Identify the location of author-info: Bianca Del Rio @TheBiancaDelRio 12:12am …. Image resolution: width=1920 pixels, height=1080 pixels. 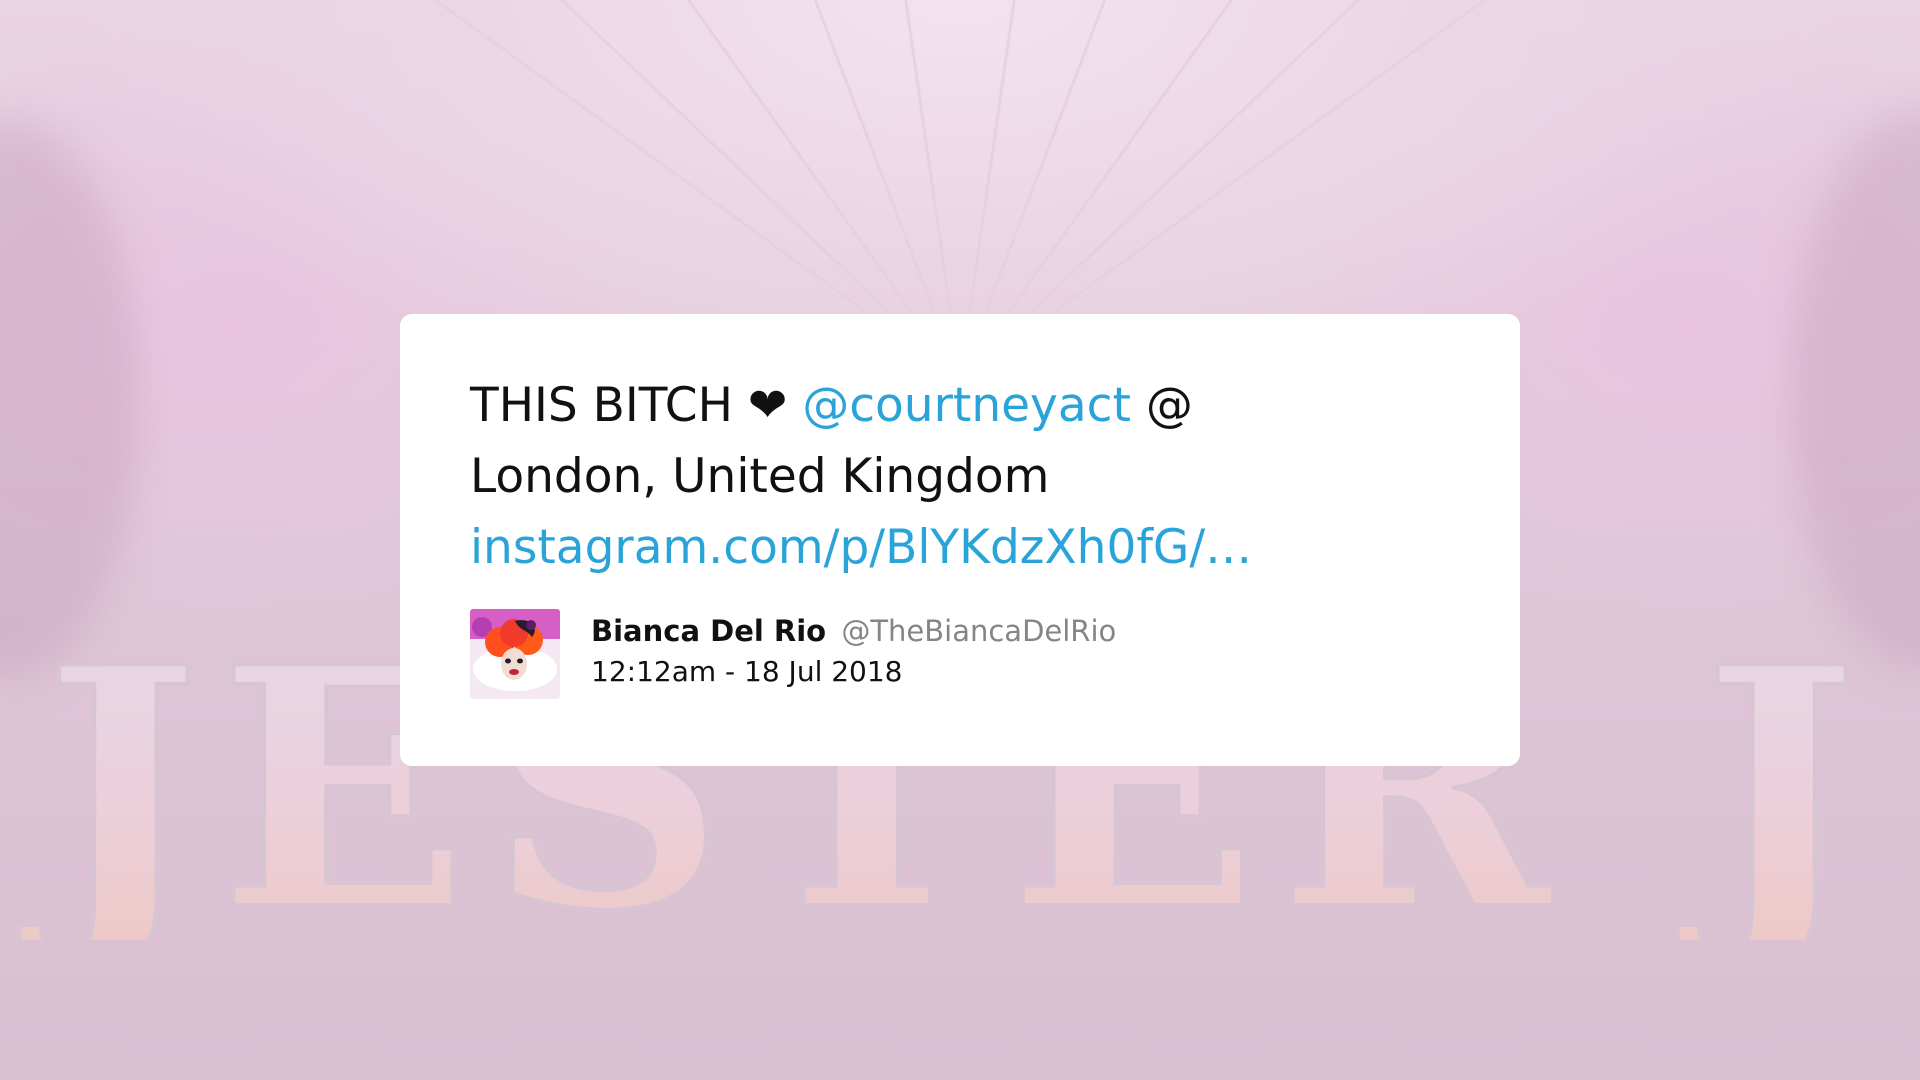
(853, 651).